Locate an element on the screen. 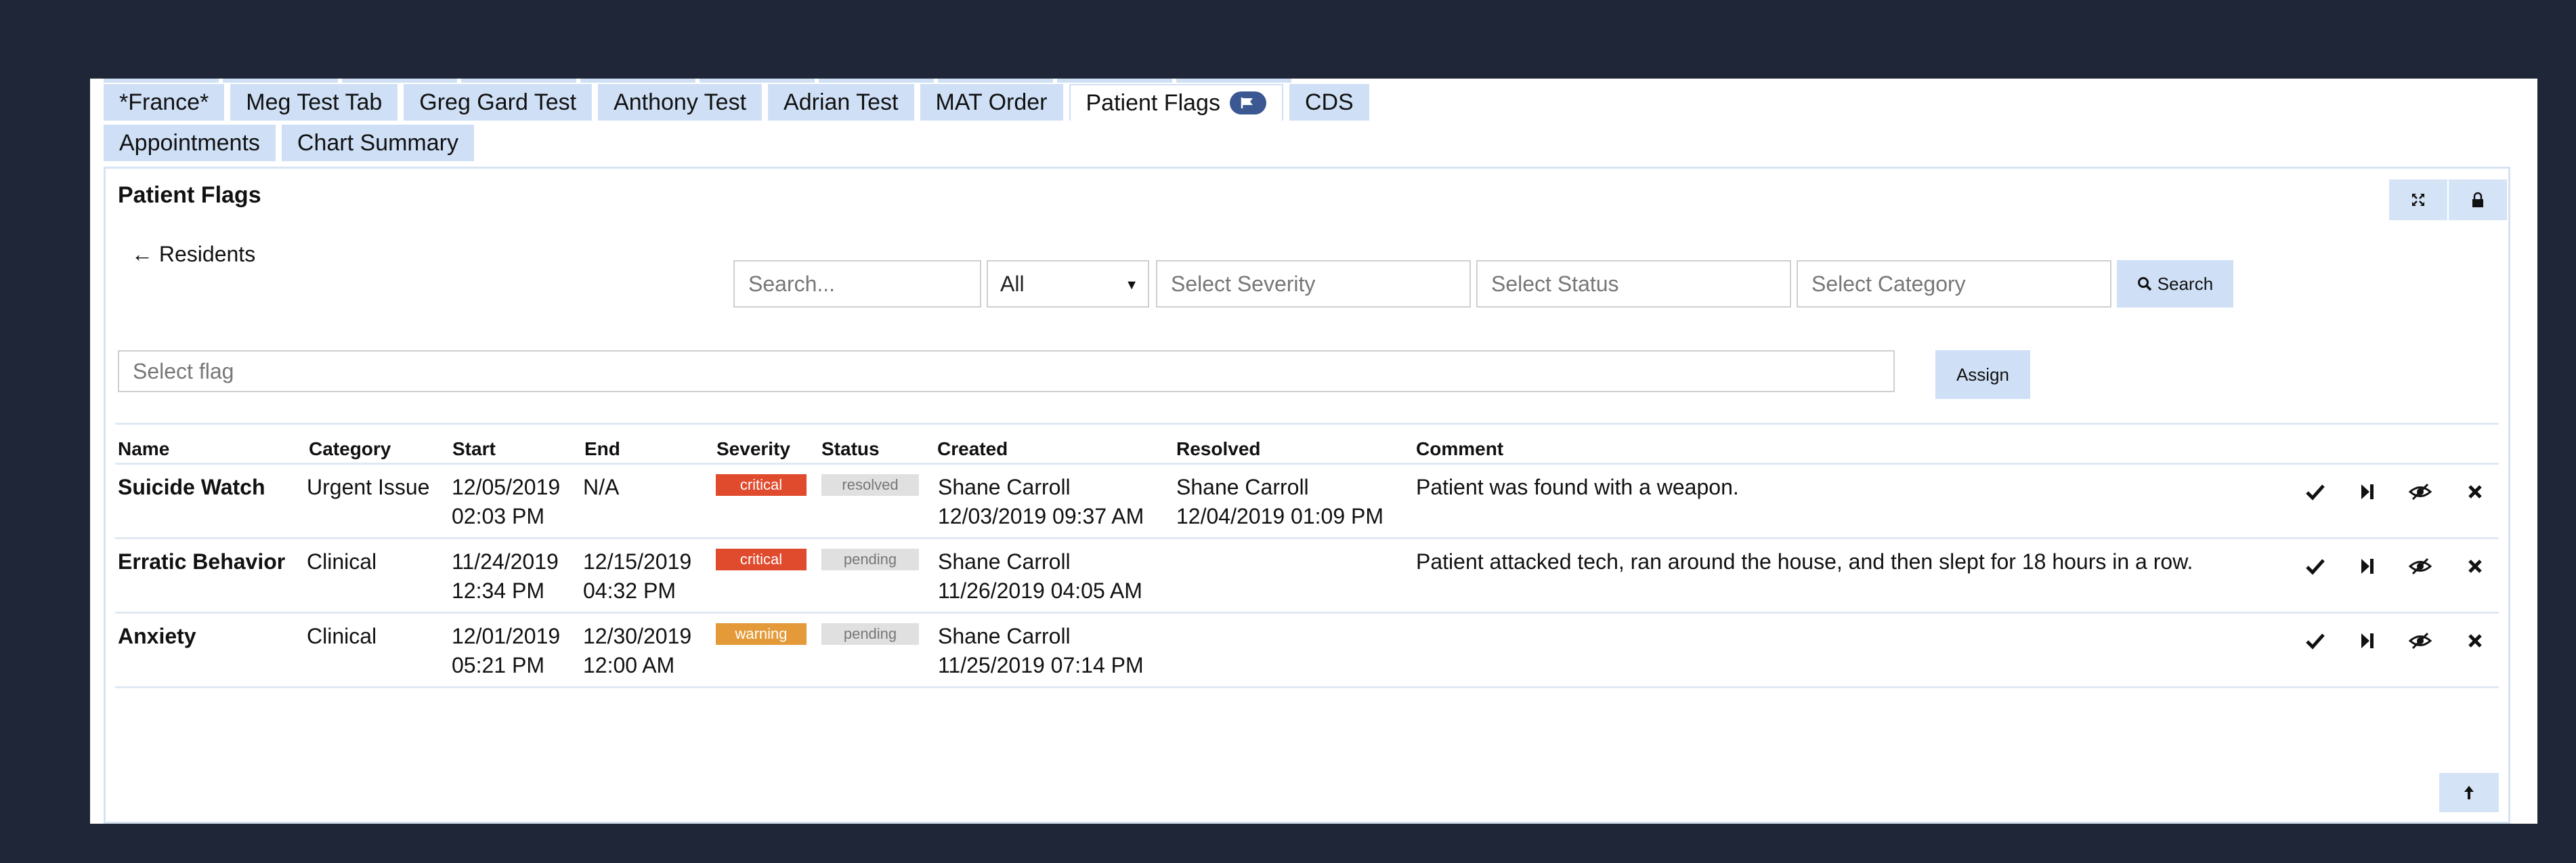 This screenshot has height=863, width=2576. search-button: Search is located at coordinates (2175, 284).